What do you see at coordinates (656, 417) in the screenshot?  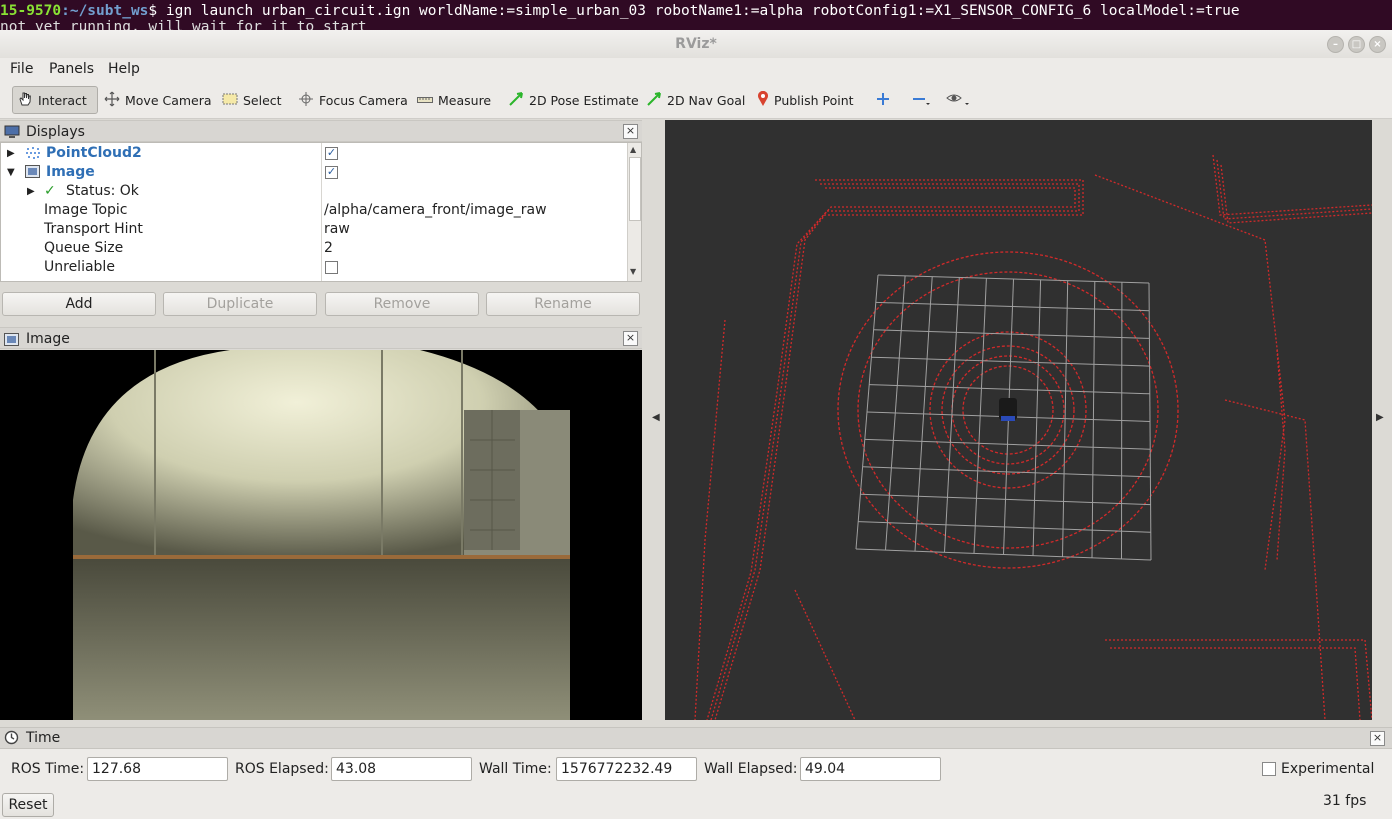 I see `left-splitter-arrow-icon: ◀` at bounding box center [656, 417].